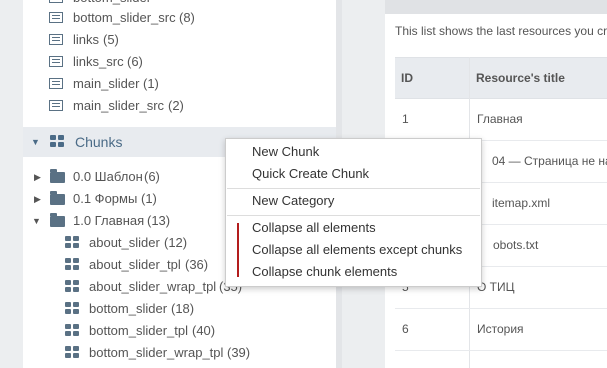 The image size is (607, 368). I want to click on chunk-name: bottom_slider_wrap_tpl, so click(156, 352).